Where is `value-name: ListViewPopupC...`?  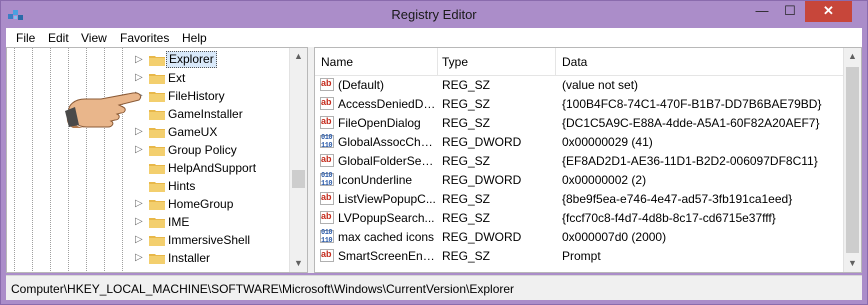 value-name: ListViewPopupC... is located at coordinates (387, 199).